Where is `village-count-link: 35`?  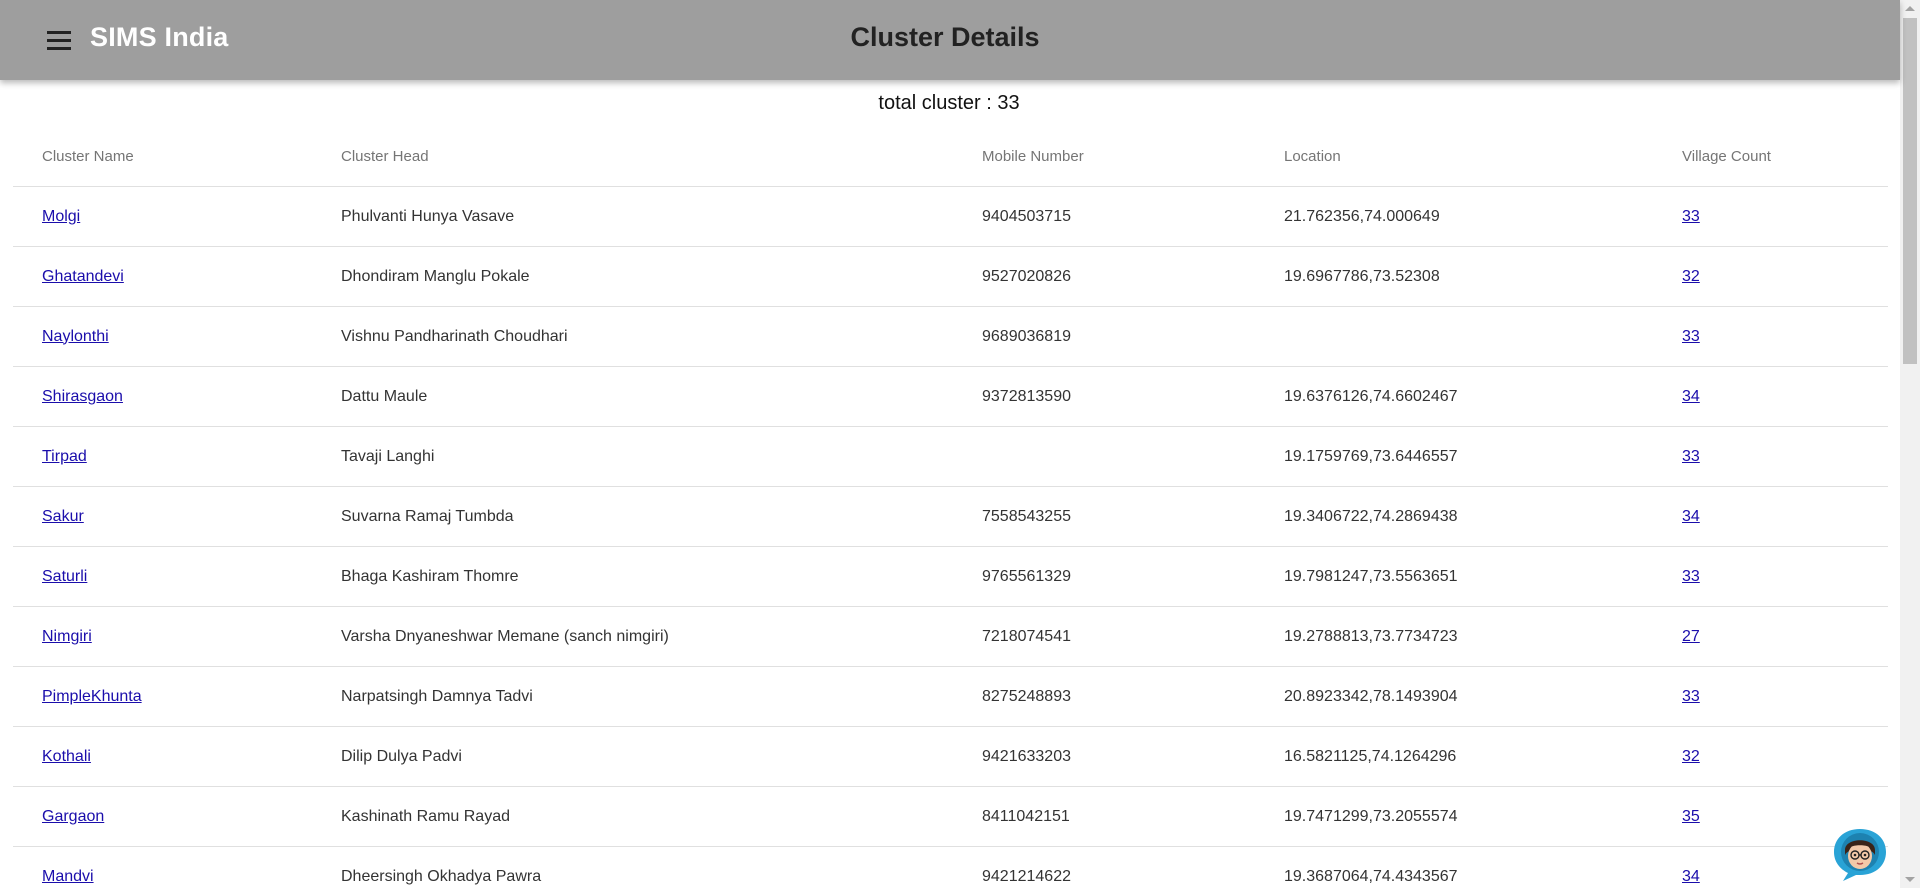 village-count-link: 35 is located at coordinates (1691, 816).